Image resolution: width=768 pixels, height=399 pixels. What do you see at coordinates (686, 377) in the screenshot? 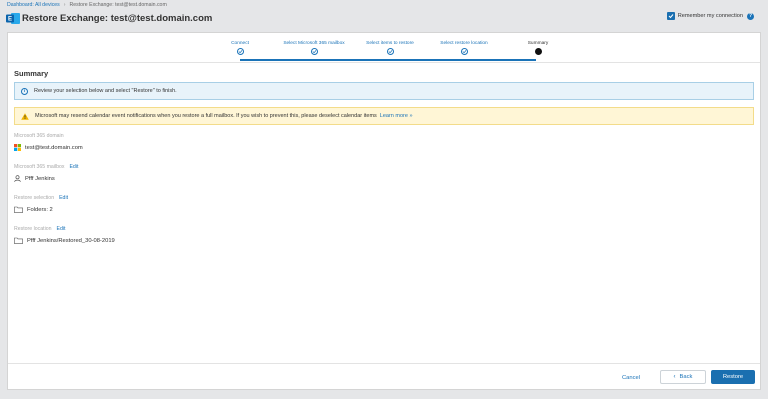
I see `back-label: Back` at bounding box center [686, 377].